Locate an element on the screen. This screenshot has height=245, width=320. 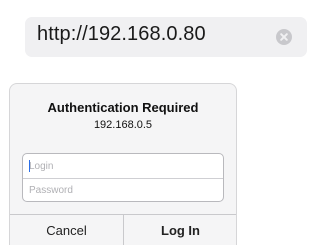
dialog-button-row: Cancel Log In is located at coordinates (123, 229).